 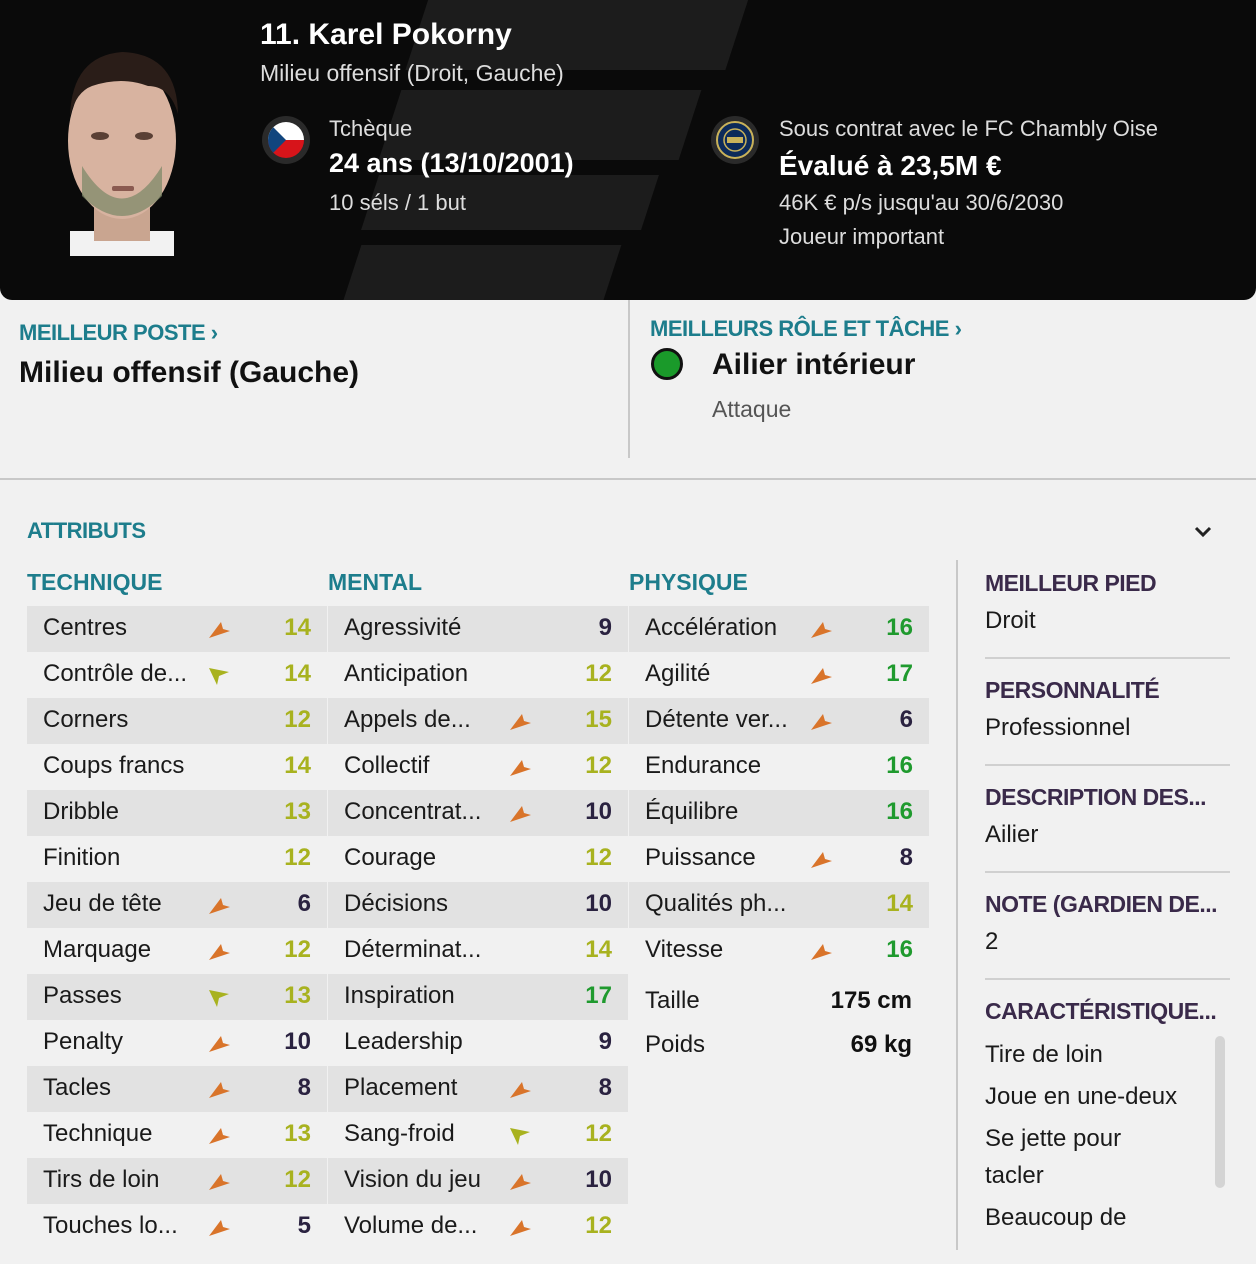 What do you see at coordinates (478, 629) in the screenshot?
I see `attribute-row: Agressivité 9` at bounding box center [478, 629].